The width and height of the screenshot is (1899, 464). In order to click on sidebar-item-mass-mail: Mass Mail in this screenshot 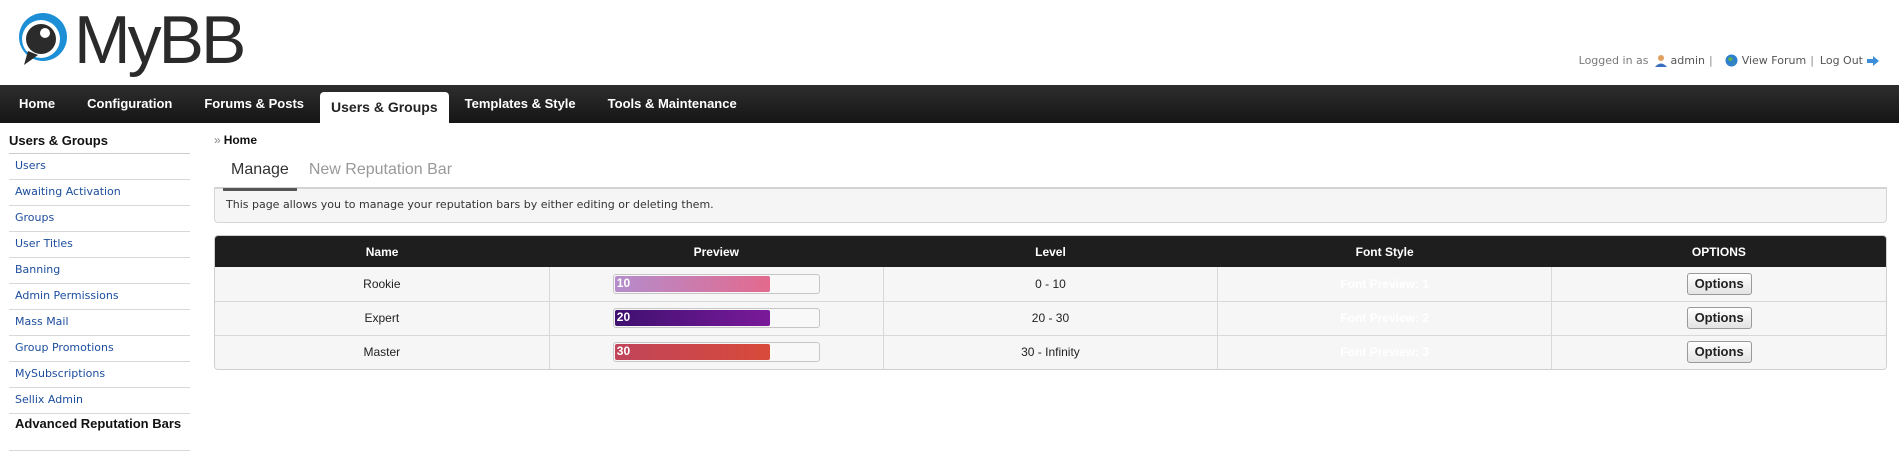, I will do `click(99, 323)`.